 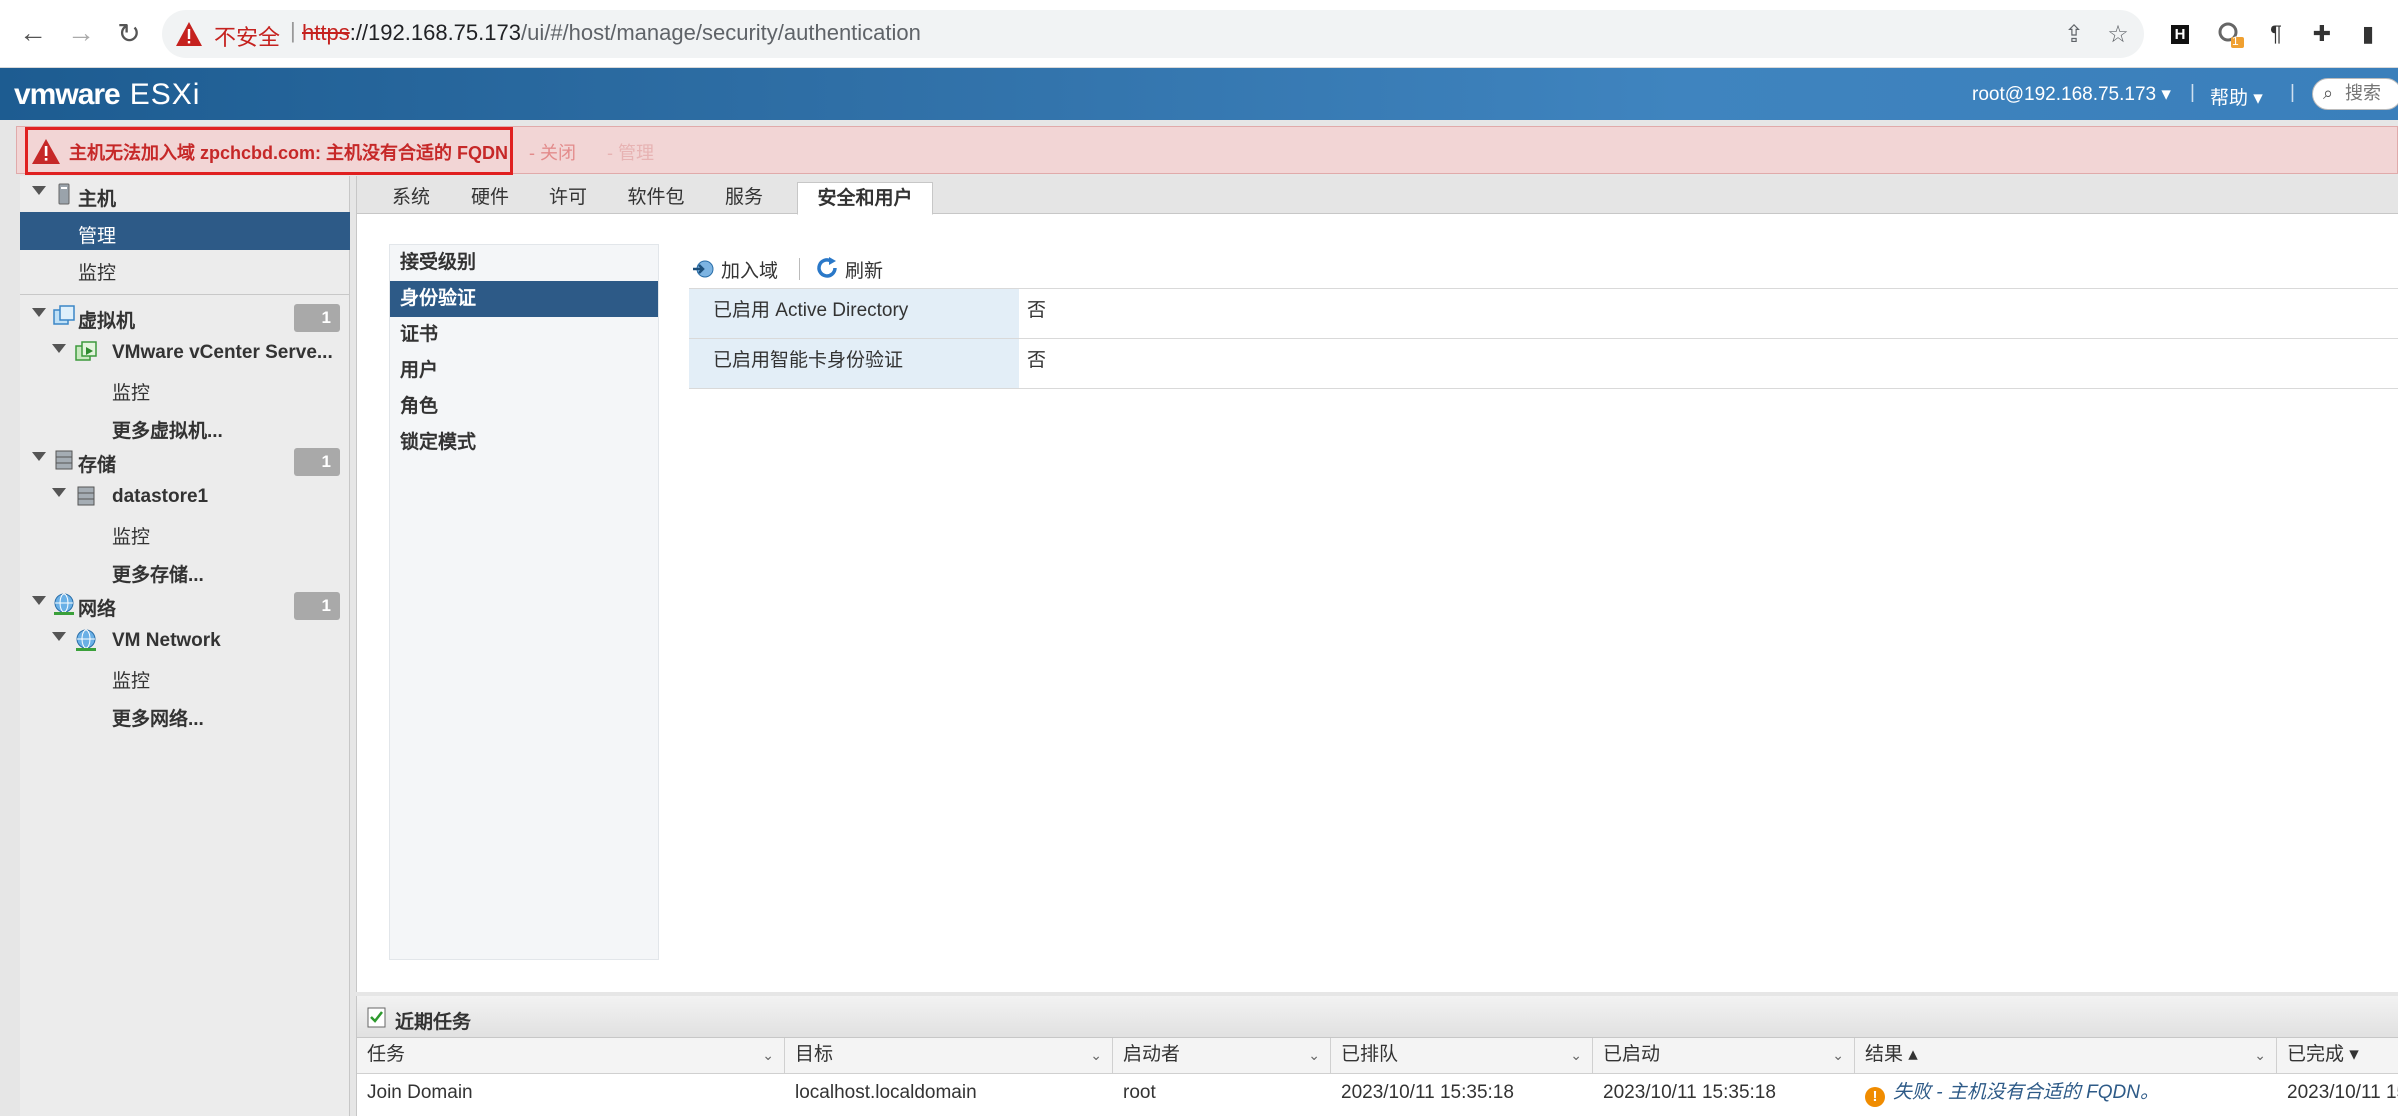 I want to click on col-completed-label: 已完成 ▾, so click(x=2323, y=1054).